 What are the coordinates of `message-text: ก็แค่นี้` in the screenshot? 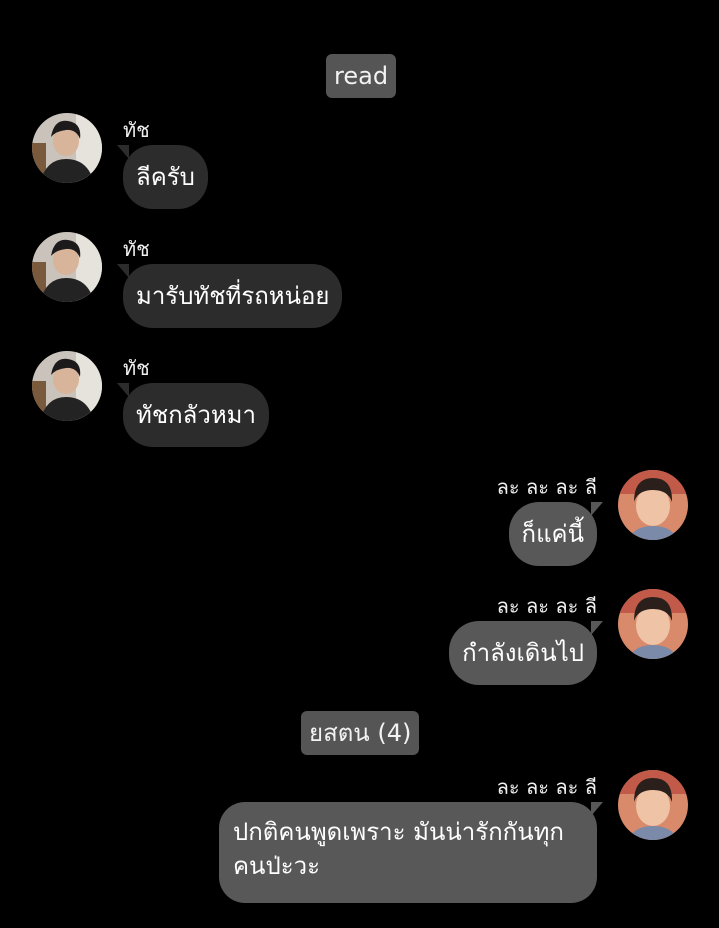 It's located at (552, 534).